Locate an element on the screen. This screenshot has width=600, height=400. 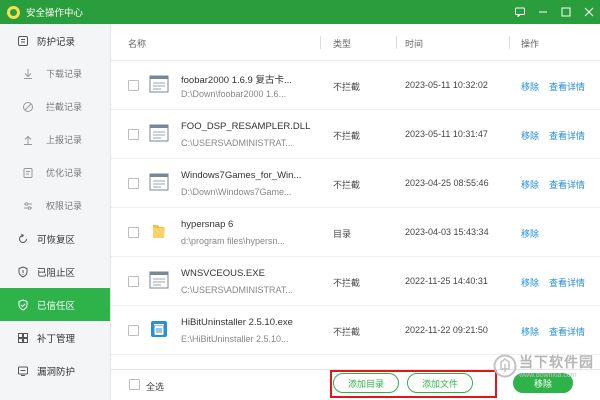
column-header-action: 操作 is located at coordinates (530, 44).